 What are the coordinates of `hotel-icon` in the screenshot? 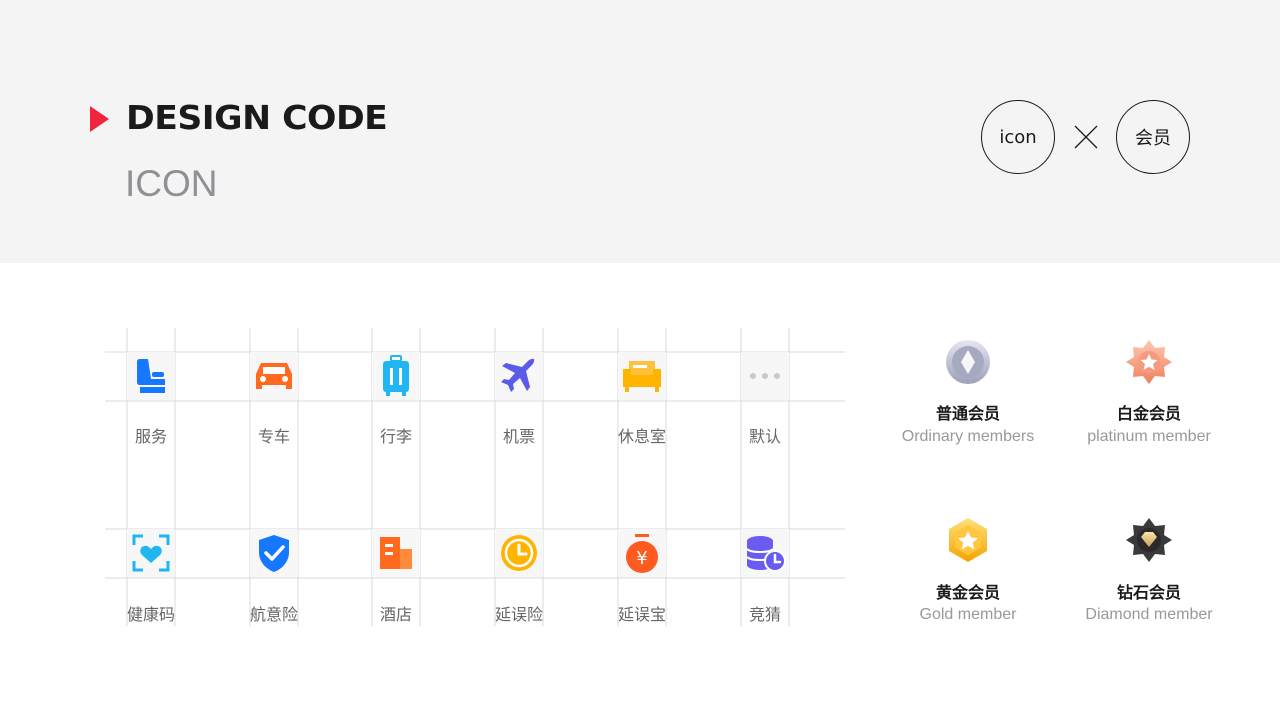 It's located at (396, 553).